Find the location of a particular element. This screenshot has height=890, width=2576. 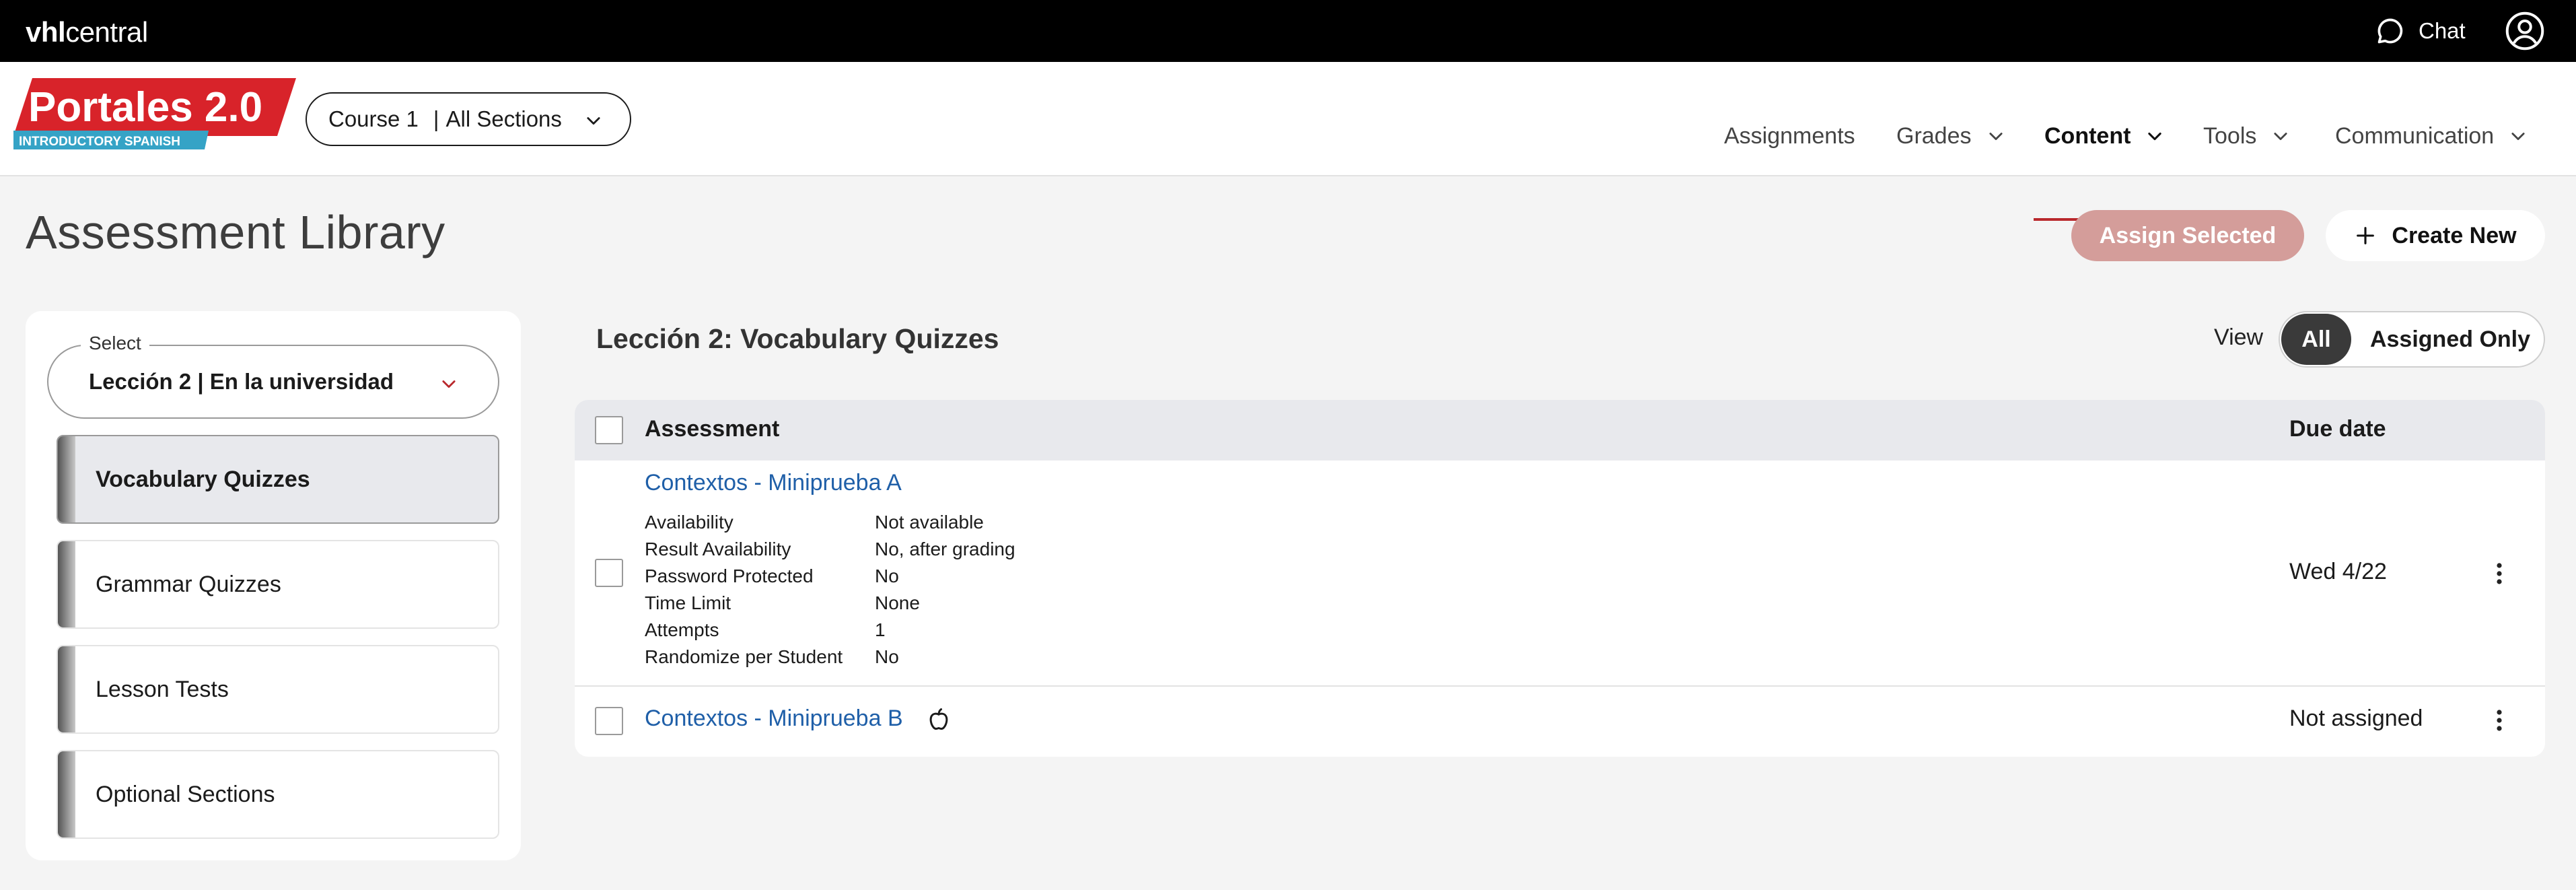

view-assigned-only-option: Assigned Only is located at coordinates (2450, 339).